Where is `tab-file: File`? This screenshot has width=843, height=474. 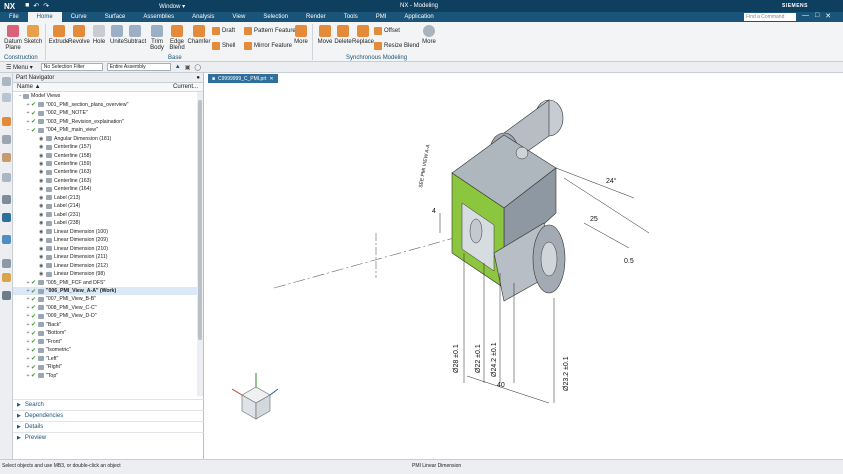
tab-file: File is located at coordinates (14, 17).